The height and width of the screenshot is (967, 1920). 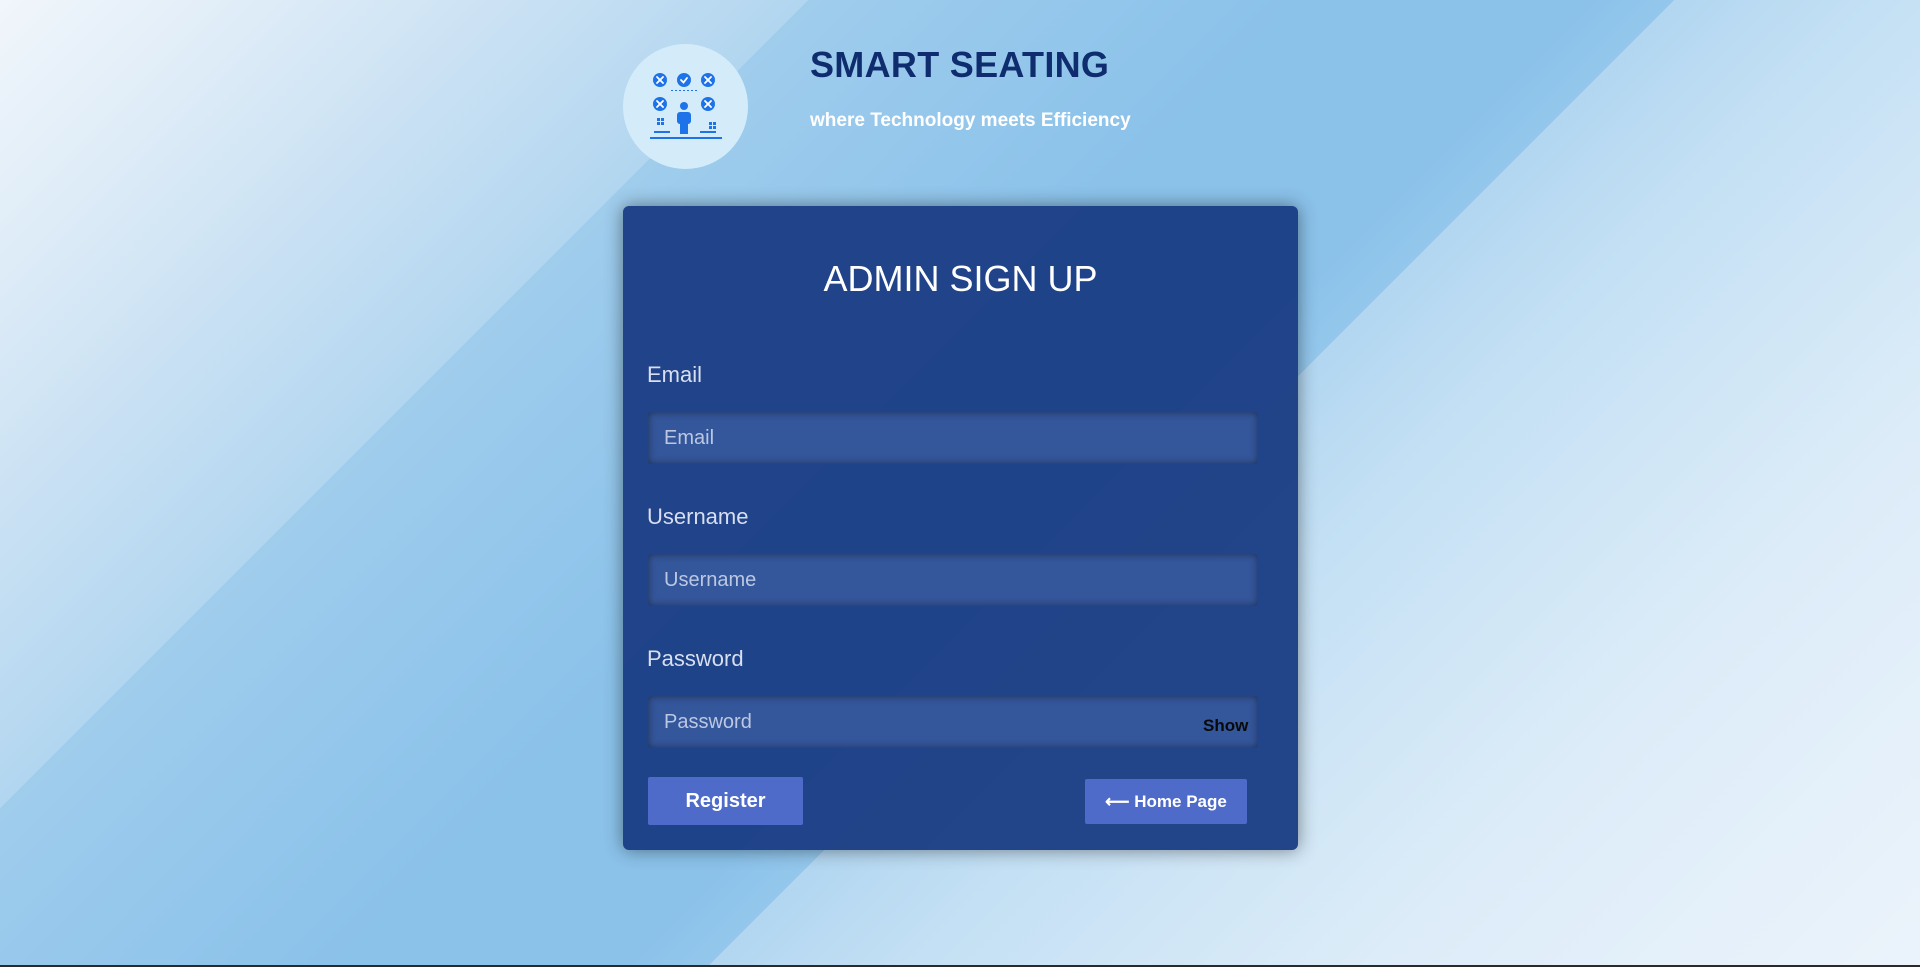 What do you see at coordinates (695, 658) in the screenshot?
I see `password-label: Password` at bounding box center [695, 658].